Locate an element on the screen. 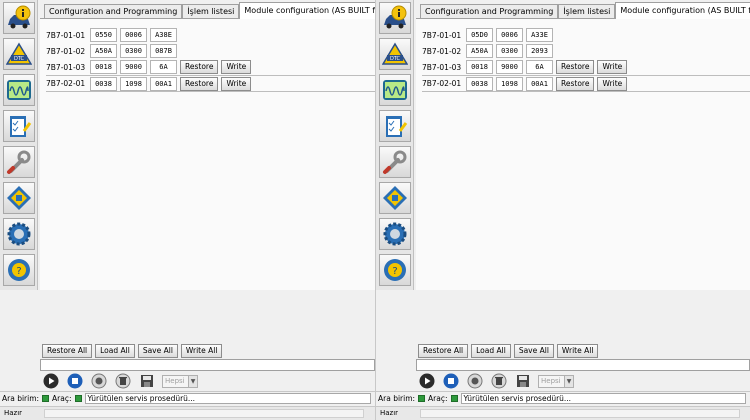 The height and width of the screenshot is (420, 750). bulk-actions: Restore All Load All Save All Write All is located at coordinates (508, 351).